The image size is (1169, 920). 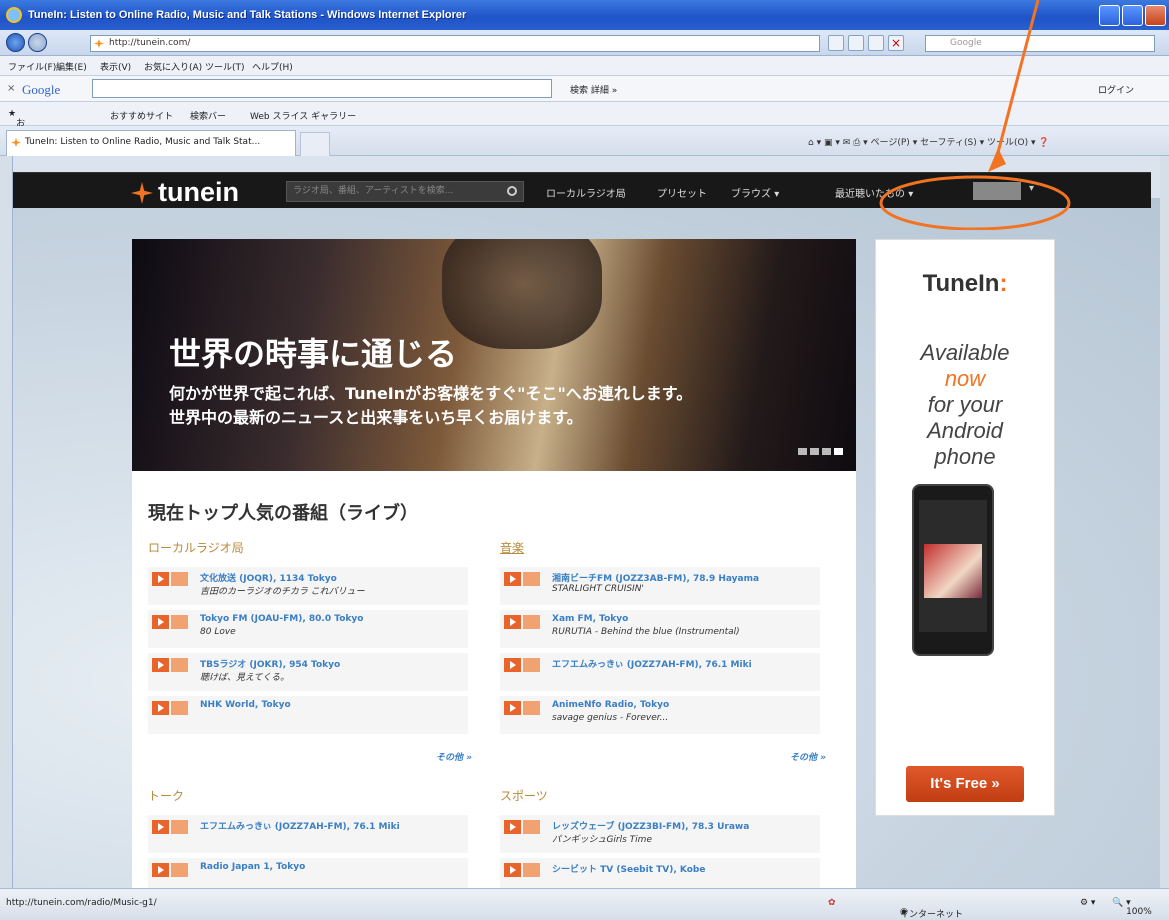 I want to click on nav-recent: 最近聴いたもの ▾, so click(x=874, y=192).